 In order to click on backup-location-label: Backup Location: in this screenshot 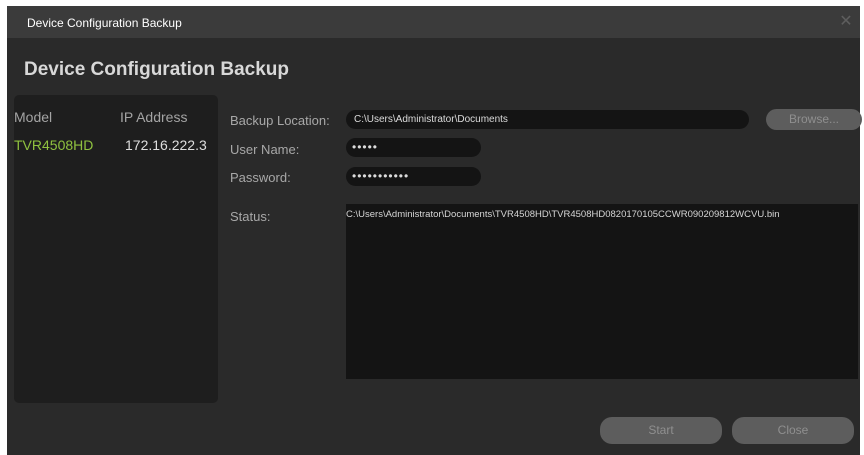, I will do `click(280, 120)`.